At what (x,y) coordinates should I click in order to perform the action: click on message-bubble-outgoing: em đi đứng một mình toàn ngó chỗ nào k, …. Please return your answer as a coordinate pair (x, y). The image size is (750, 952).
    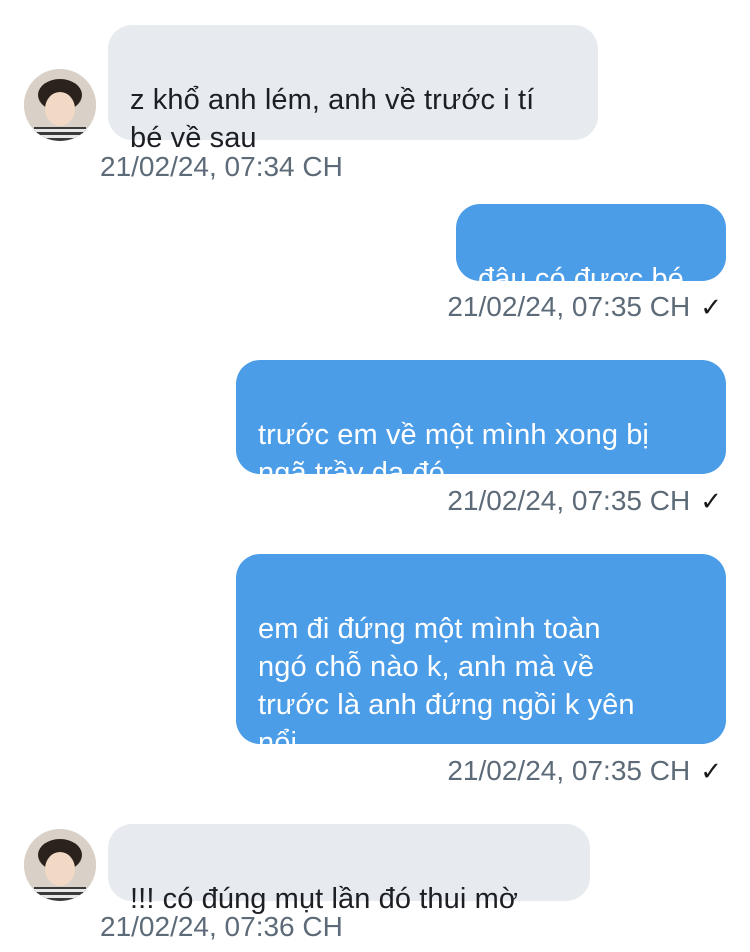
    Looking at the image, I should click on (481, 656).